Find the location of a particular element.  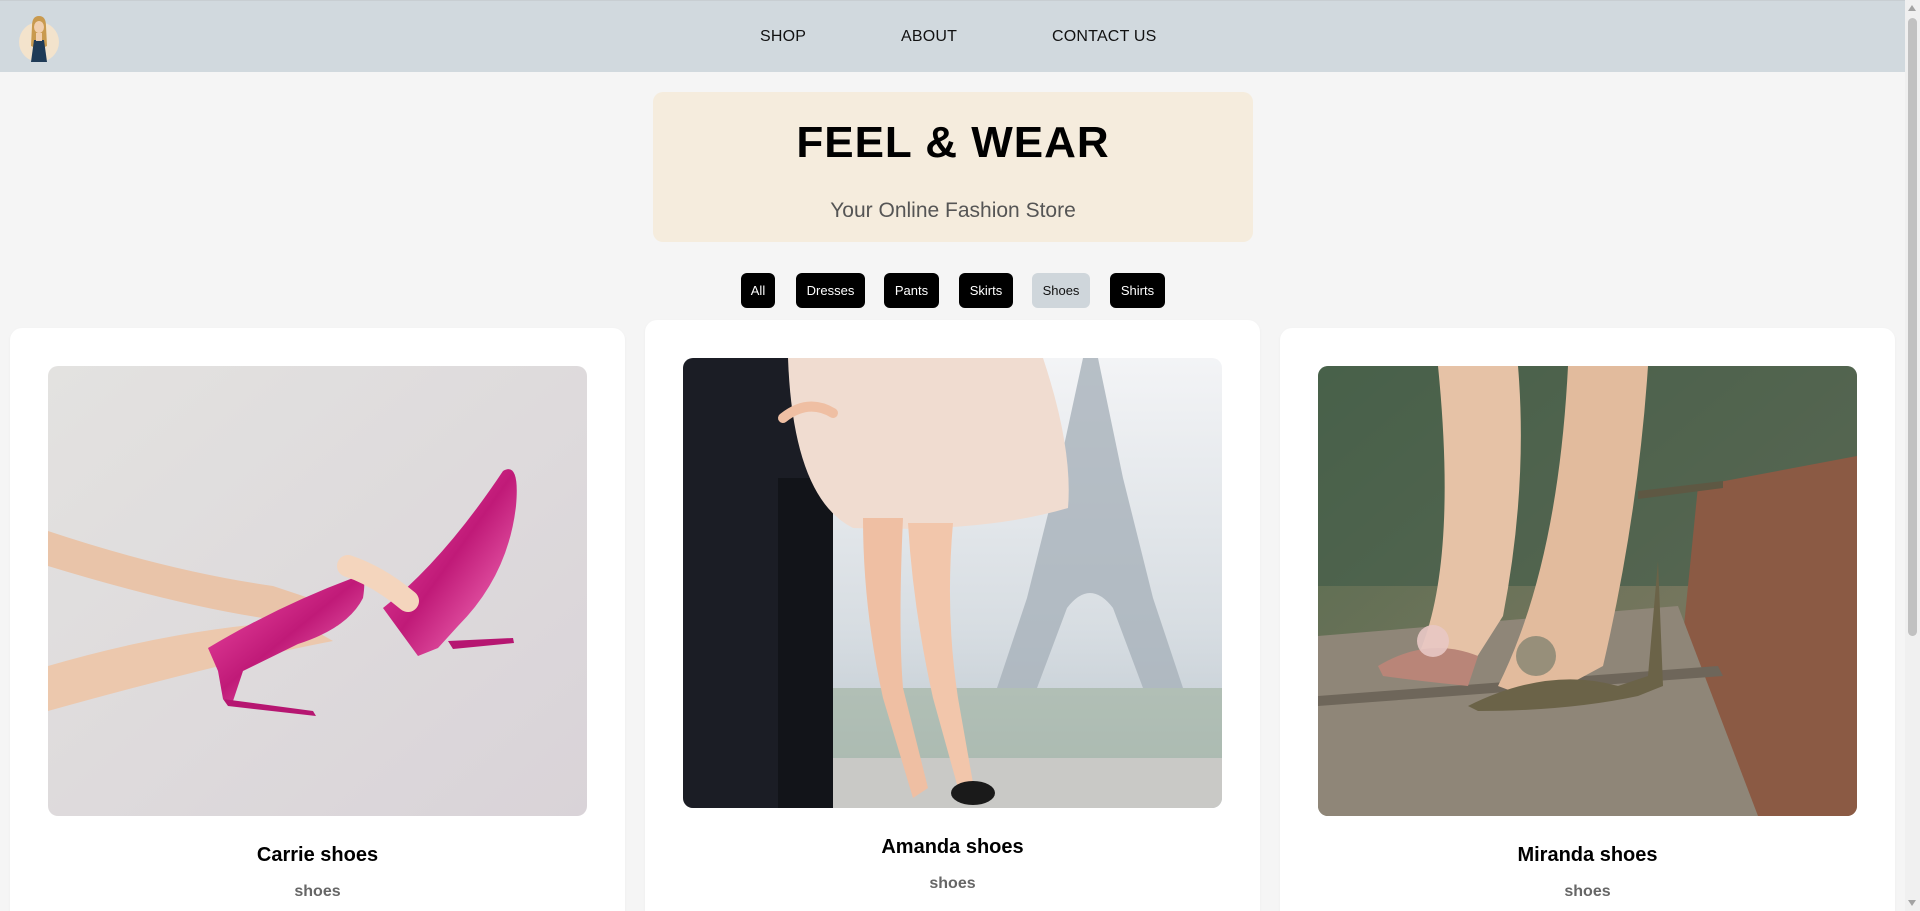

vertical-scrollbar is located at coordinates (1912, 455).